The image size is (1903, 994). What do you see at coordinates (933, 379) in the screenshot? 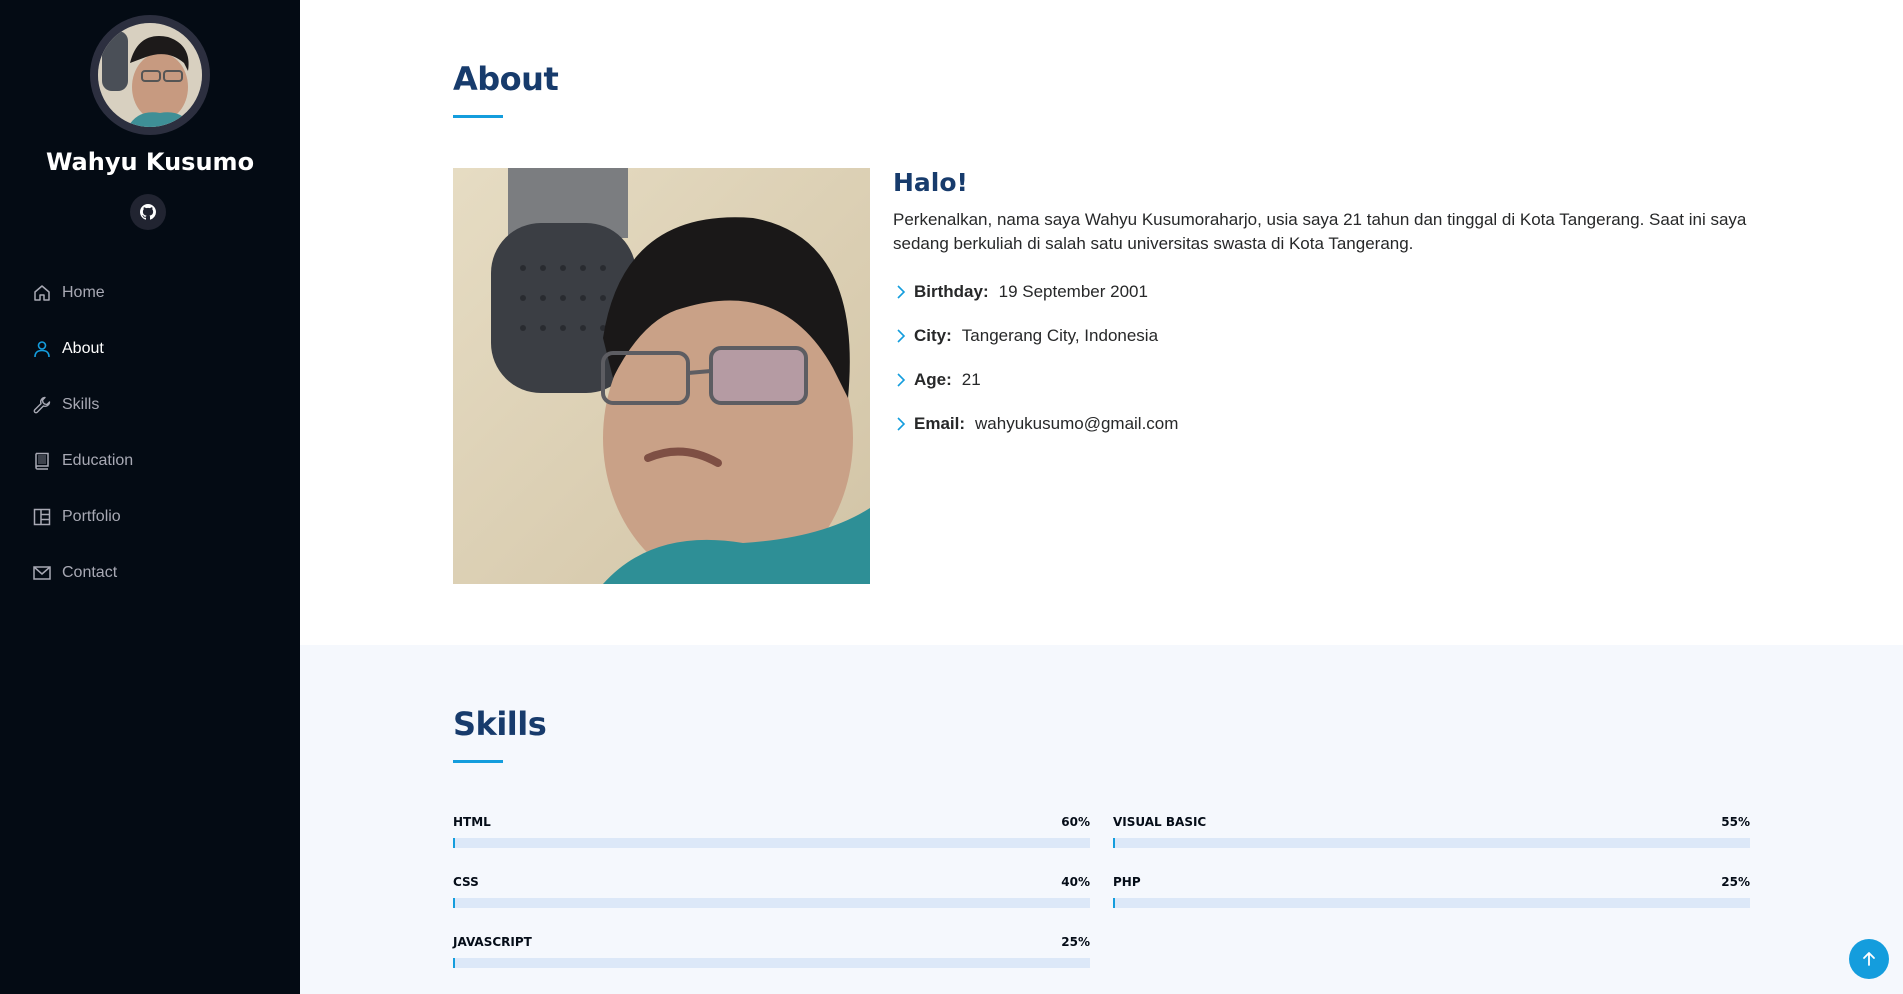
I see `info-label: Age:` at bounding box center [933, 379].